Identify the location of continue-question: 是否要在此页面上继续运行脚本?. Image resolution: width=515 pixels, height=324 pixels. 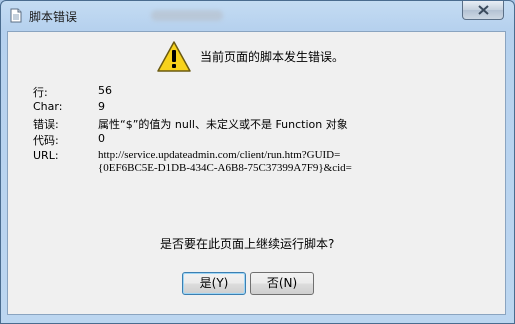
(247, 244).